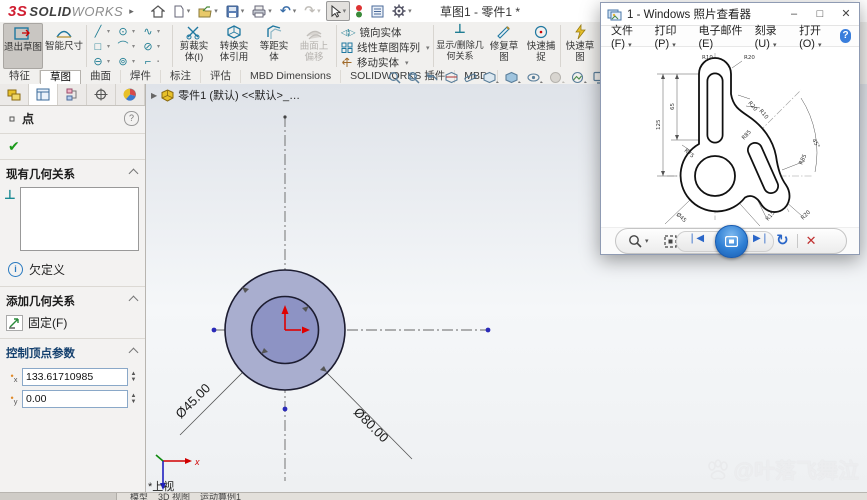  Describe the element at coordinates (101, 94) in the screenshot. I see `tab-dimxpert` at that location.